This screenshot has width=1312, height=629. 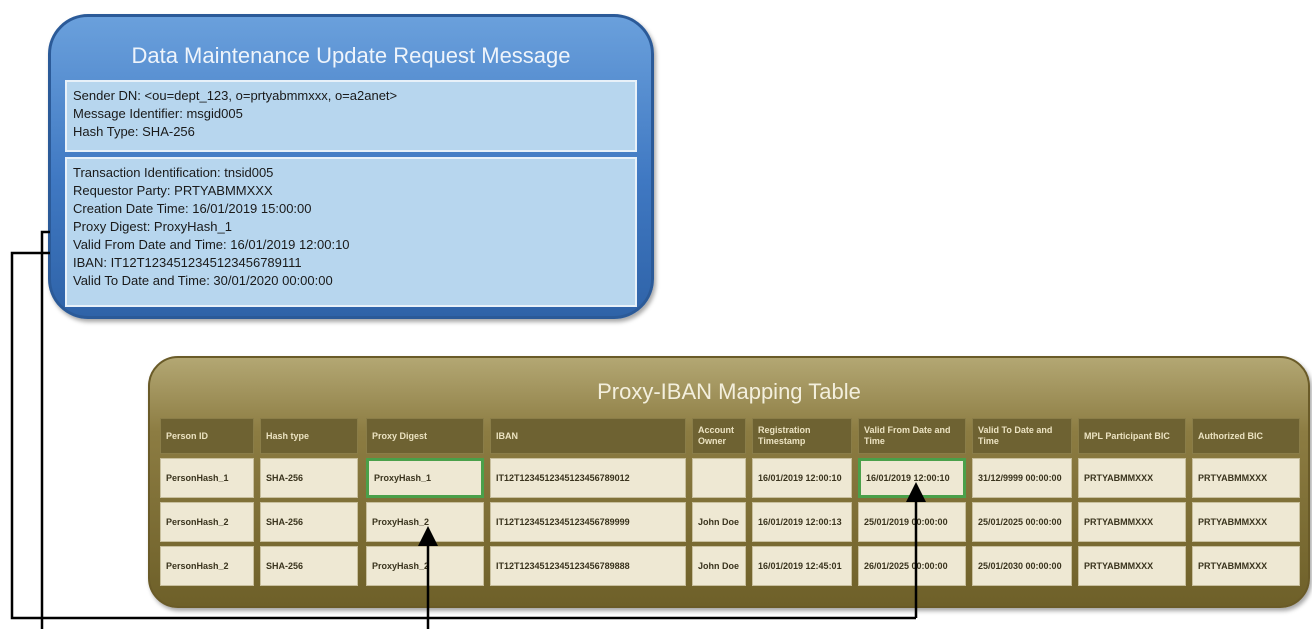 What do you see at coordinates (152, 226) in the screenshot?
I see `proxy-digest-line: Proxy Digest: ProxyHash_1` at bounding box center [152, 226].